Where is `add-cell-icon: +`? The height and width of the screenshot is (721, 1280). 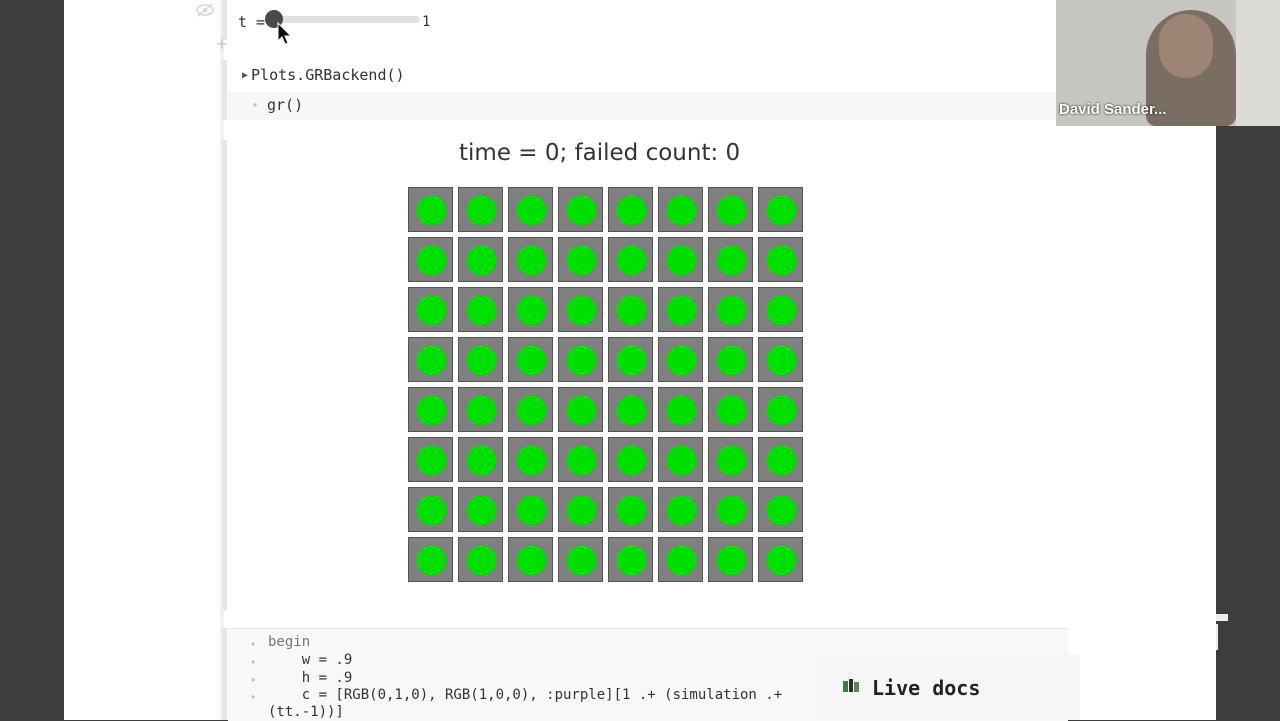
add-cell-icon: + is located at coordinates (222, 44).